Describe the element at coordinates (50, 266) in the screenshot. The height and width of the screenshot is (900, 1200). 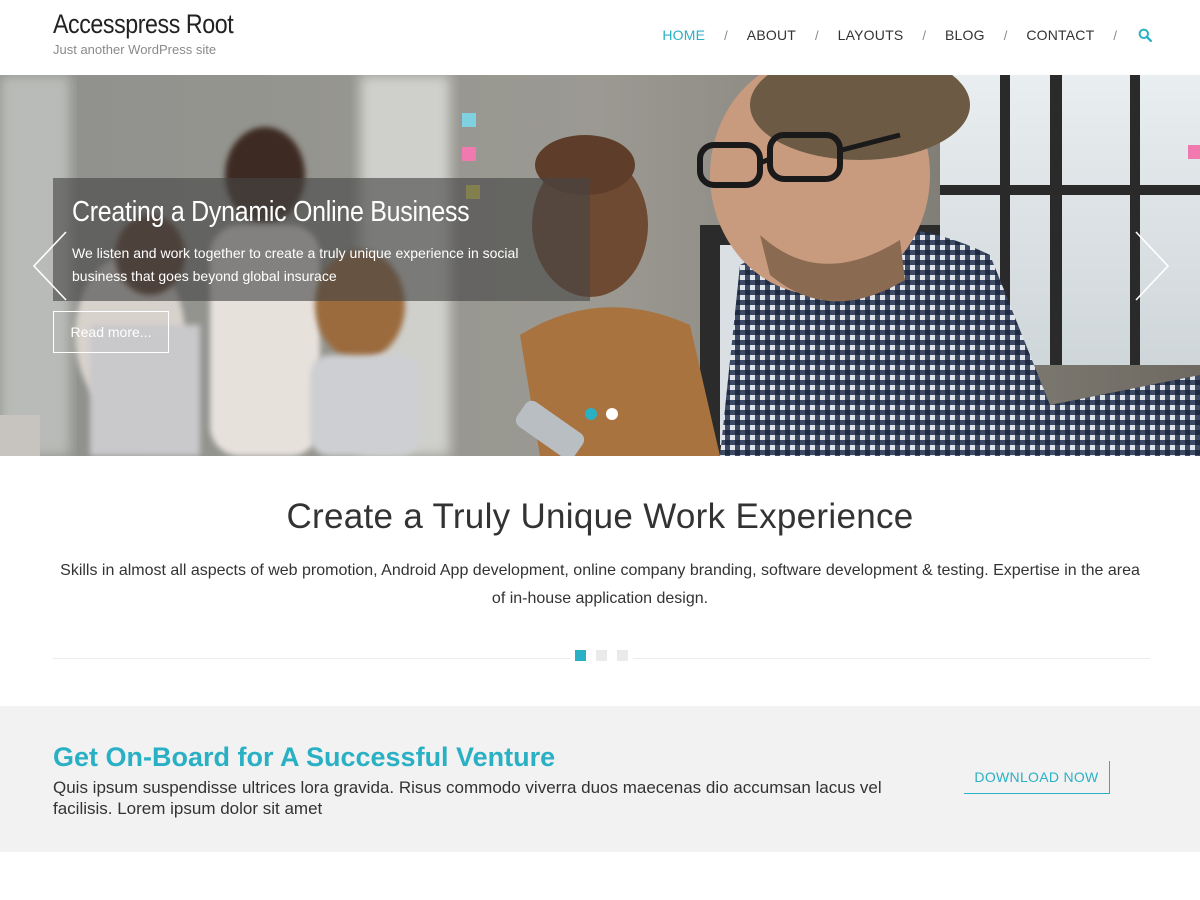
I see `chevron-left-icon` at that location.